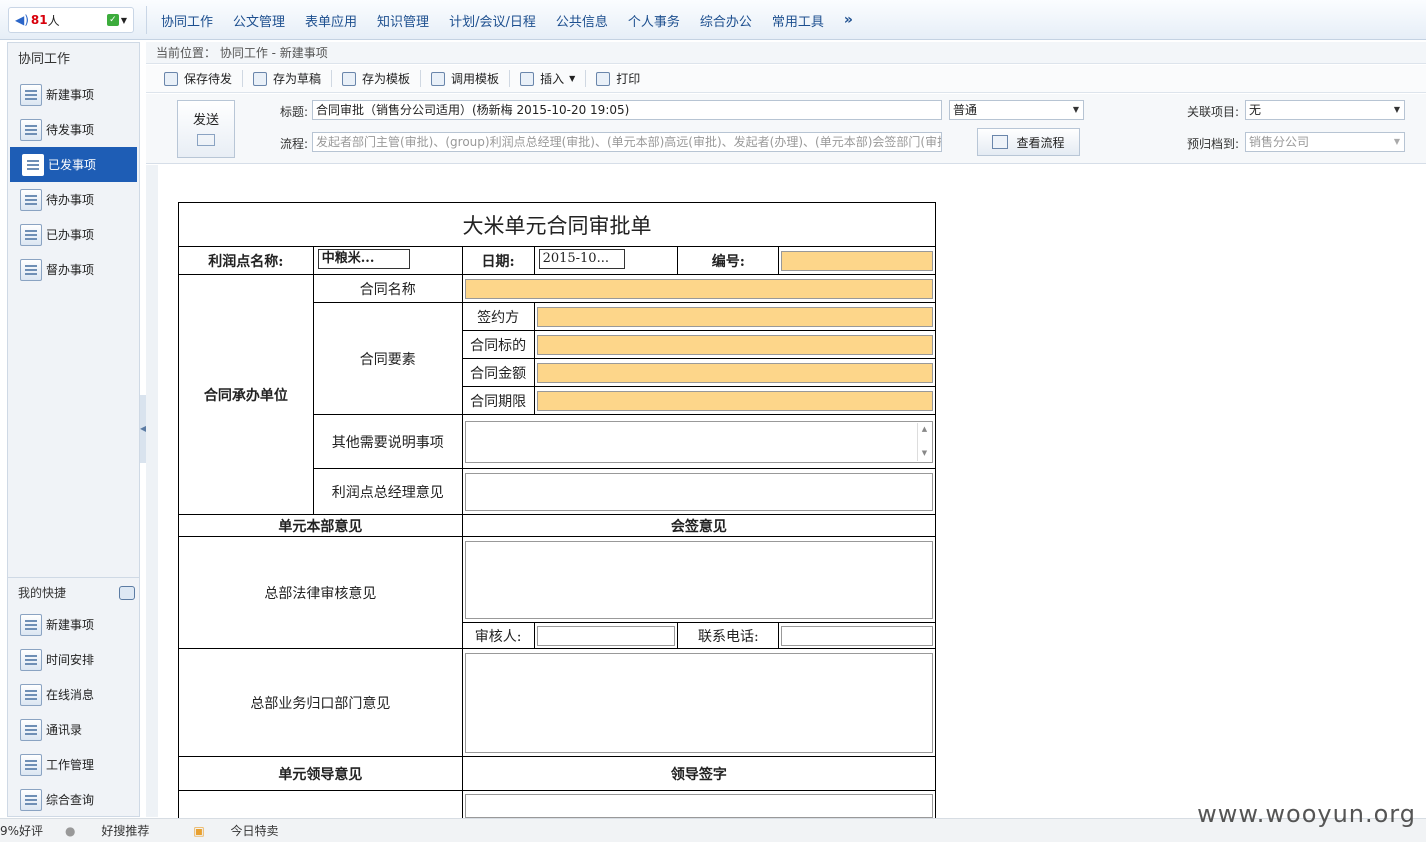 This screenshot has width=1426, height=842. What do you see at coordinates (498, 372) in the screenshot?
I see `amount-label: 合同金额` at bounding box center [498, 372].